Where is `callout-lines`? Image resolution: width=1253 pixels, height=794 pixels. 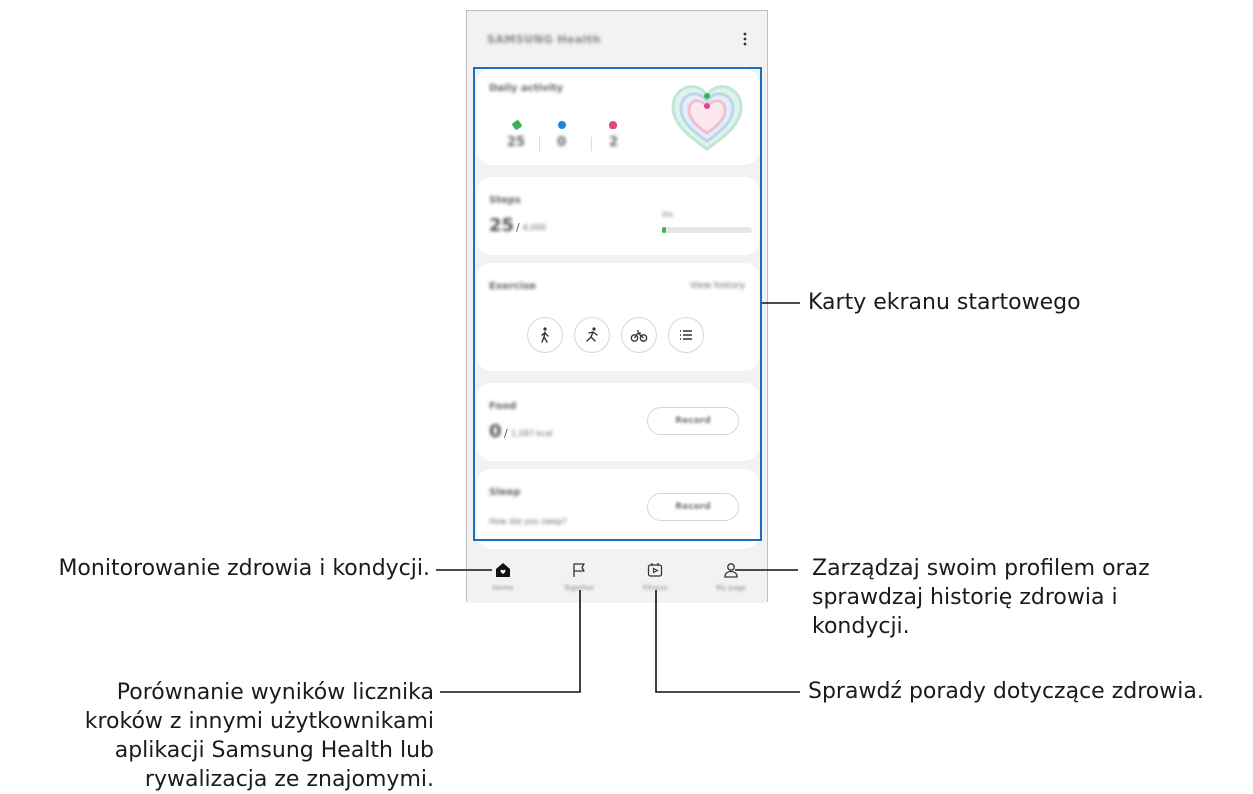 callout-lines is located at coordinates (618, 497).